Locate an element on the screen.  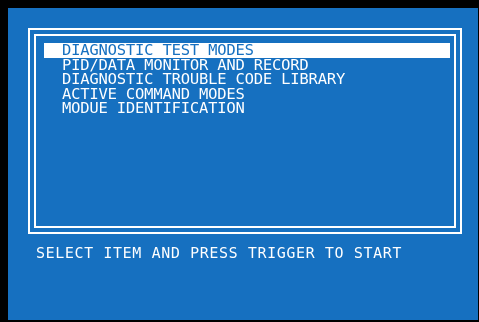
menu-item-module-identification: MODUE IDENTIFICATION is located at coordinates (247, 108).